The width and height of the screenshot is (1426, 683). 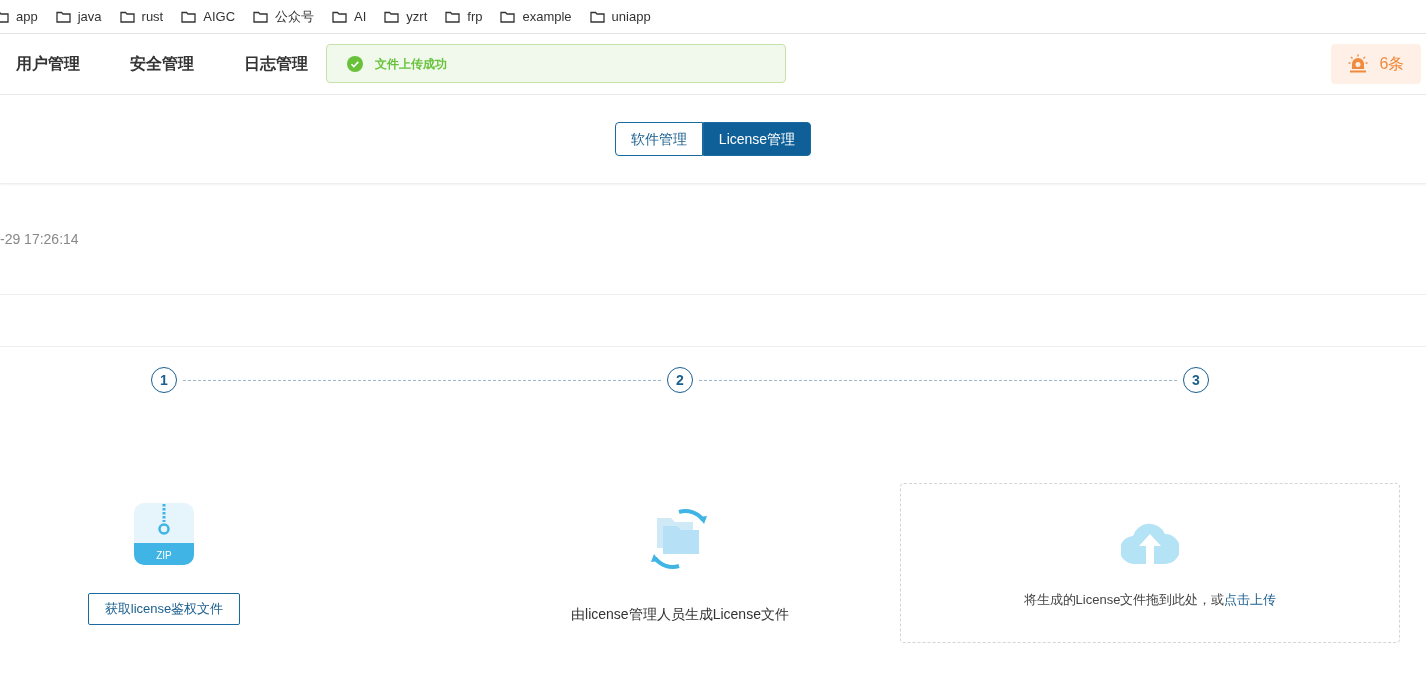 What do you see at coordinates (89, 16) in the screenshot?
I see `bookmark-link: java` at bounding box center [89, 16].